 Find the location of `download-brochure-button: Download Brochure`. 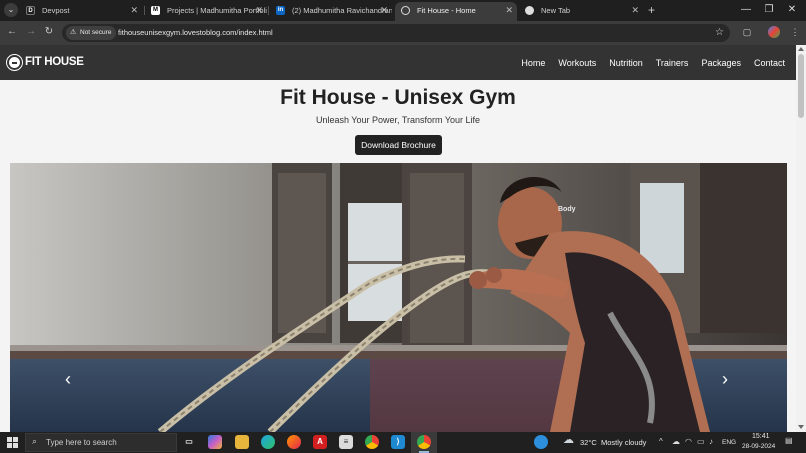

download-brochure-button: Download Brochure is located at coordinates (398, 145).